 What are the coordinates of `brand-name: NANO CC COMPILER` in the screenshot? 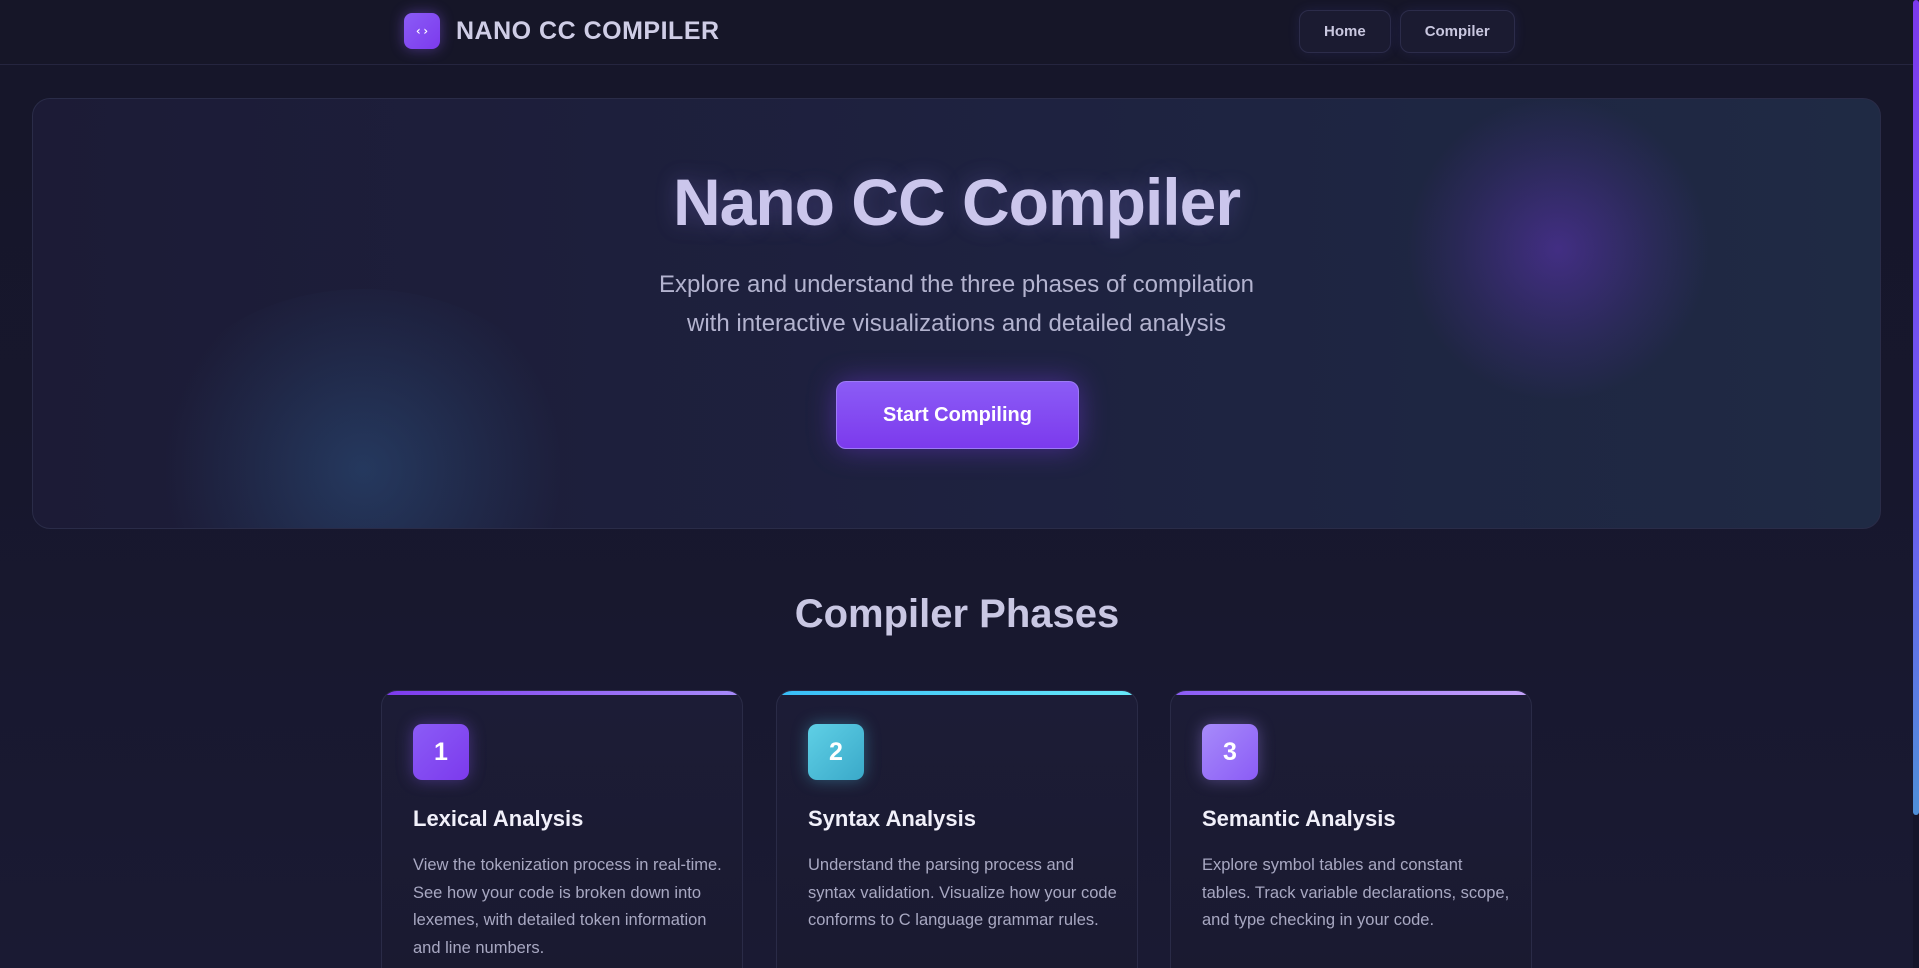 It's located at (588, 30).